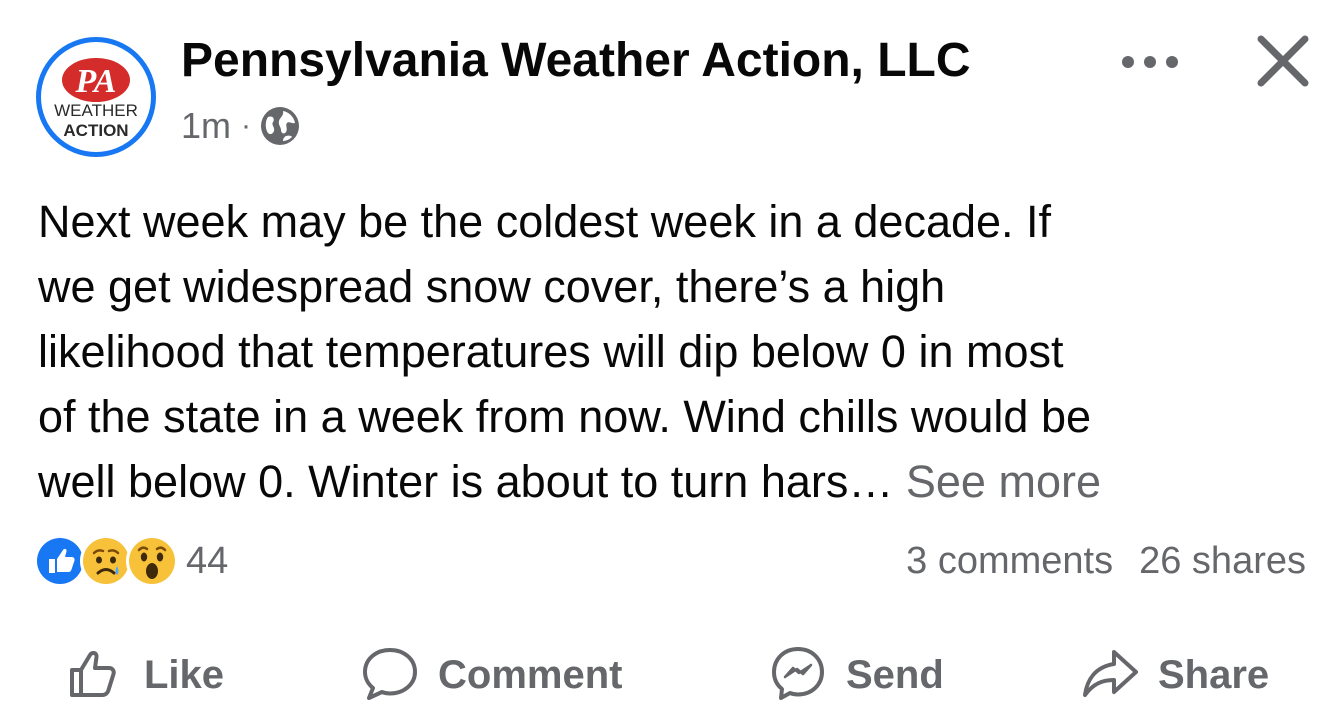  I want to click on comments-count: 3 comments, so click(1009, 561).